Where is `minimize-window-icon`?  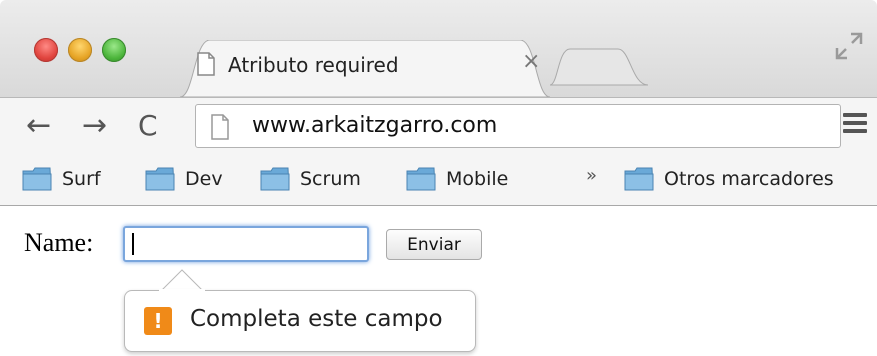
minimize-window-icon is located at coordinates (80, 50).